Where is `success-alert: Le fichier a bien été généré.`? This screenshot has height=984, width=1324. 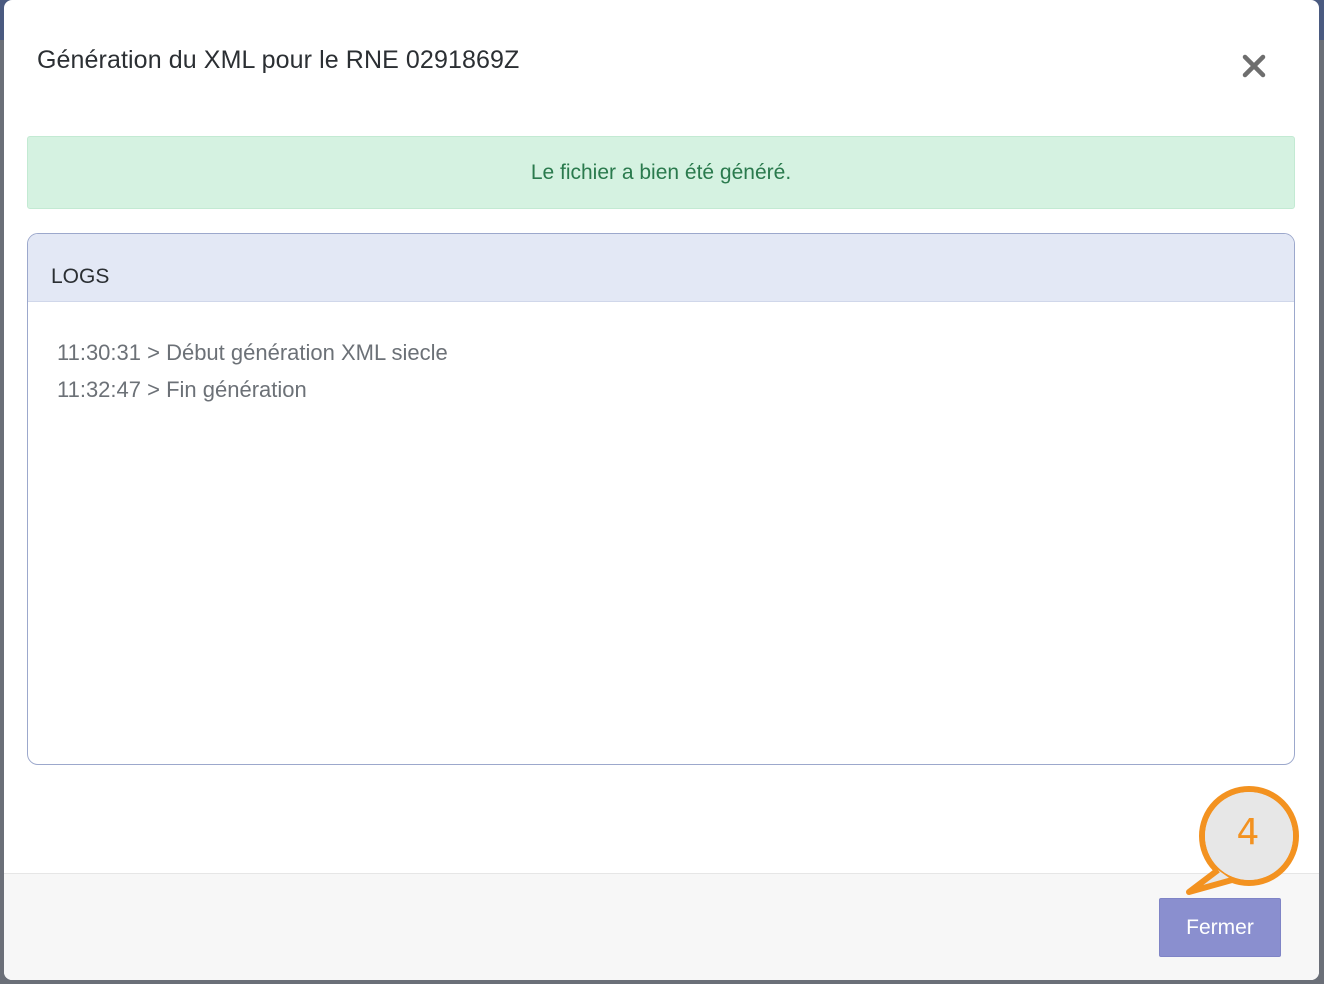
success-alert: Le fichier a bien été généré. is located at coordinates (661, 172).